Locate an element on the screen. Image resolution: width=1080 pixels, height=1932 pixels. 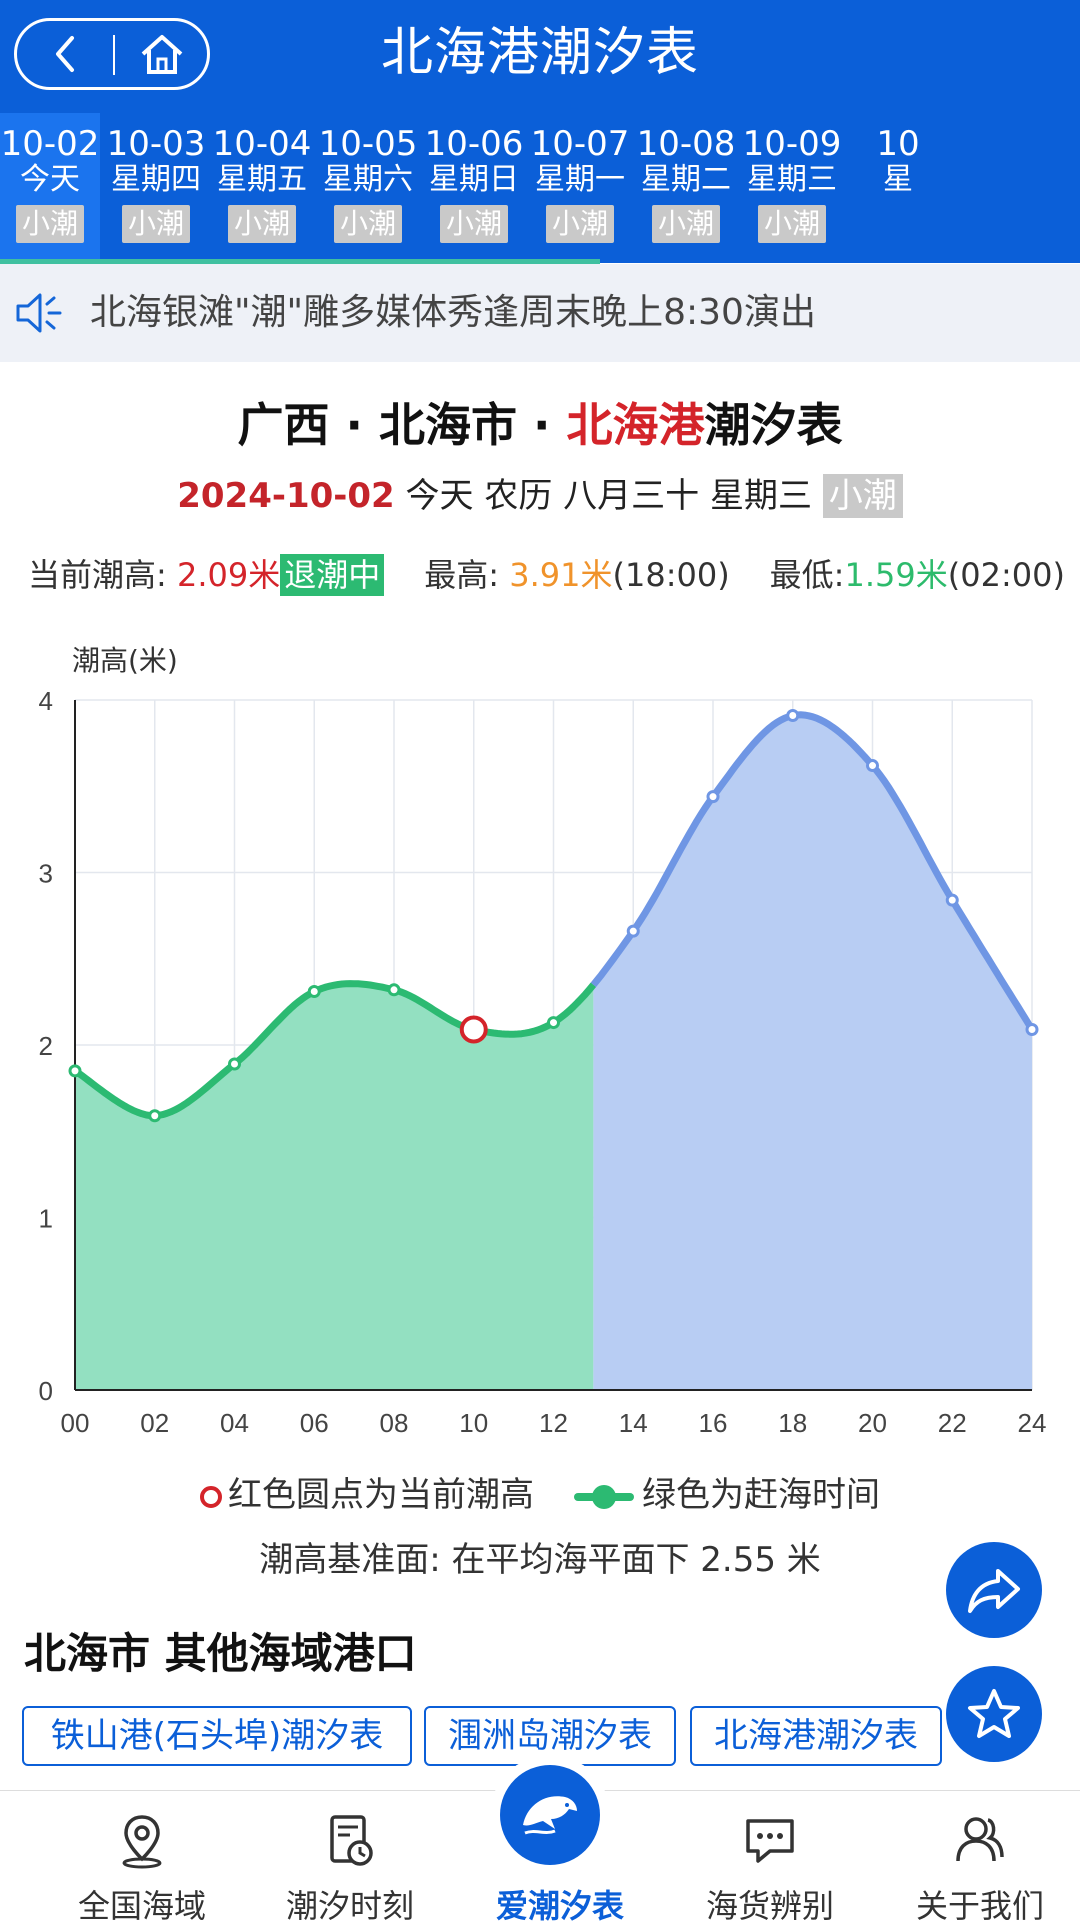
tab-seafood-id: 海货辨别 is located at coordinates (770, 1861).